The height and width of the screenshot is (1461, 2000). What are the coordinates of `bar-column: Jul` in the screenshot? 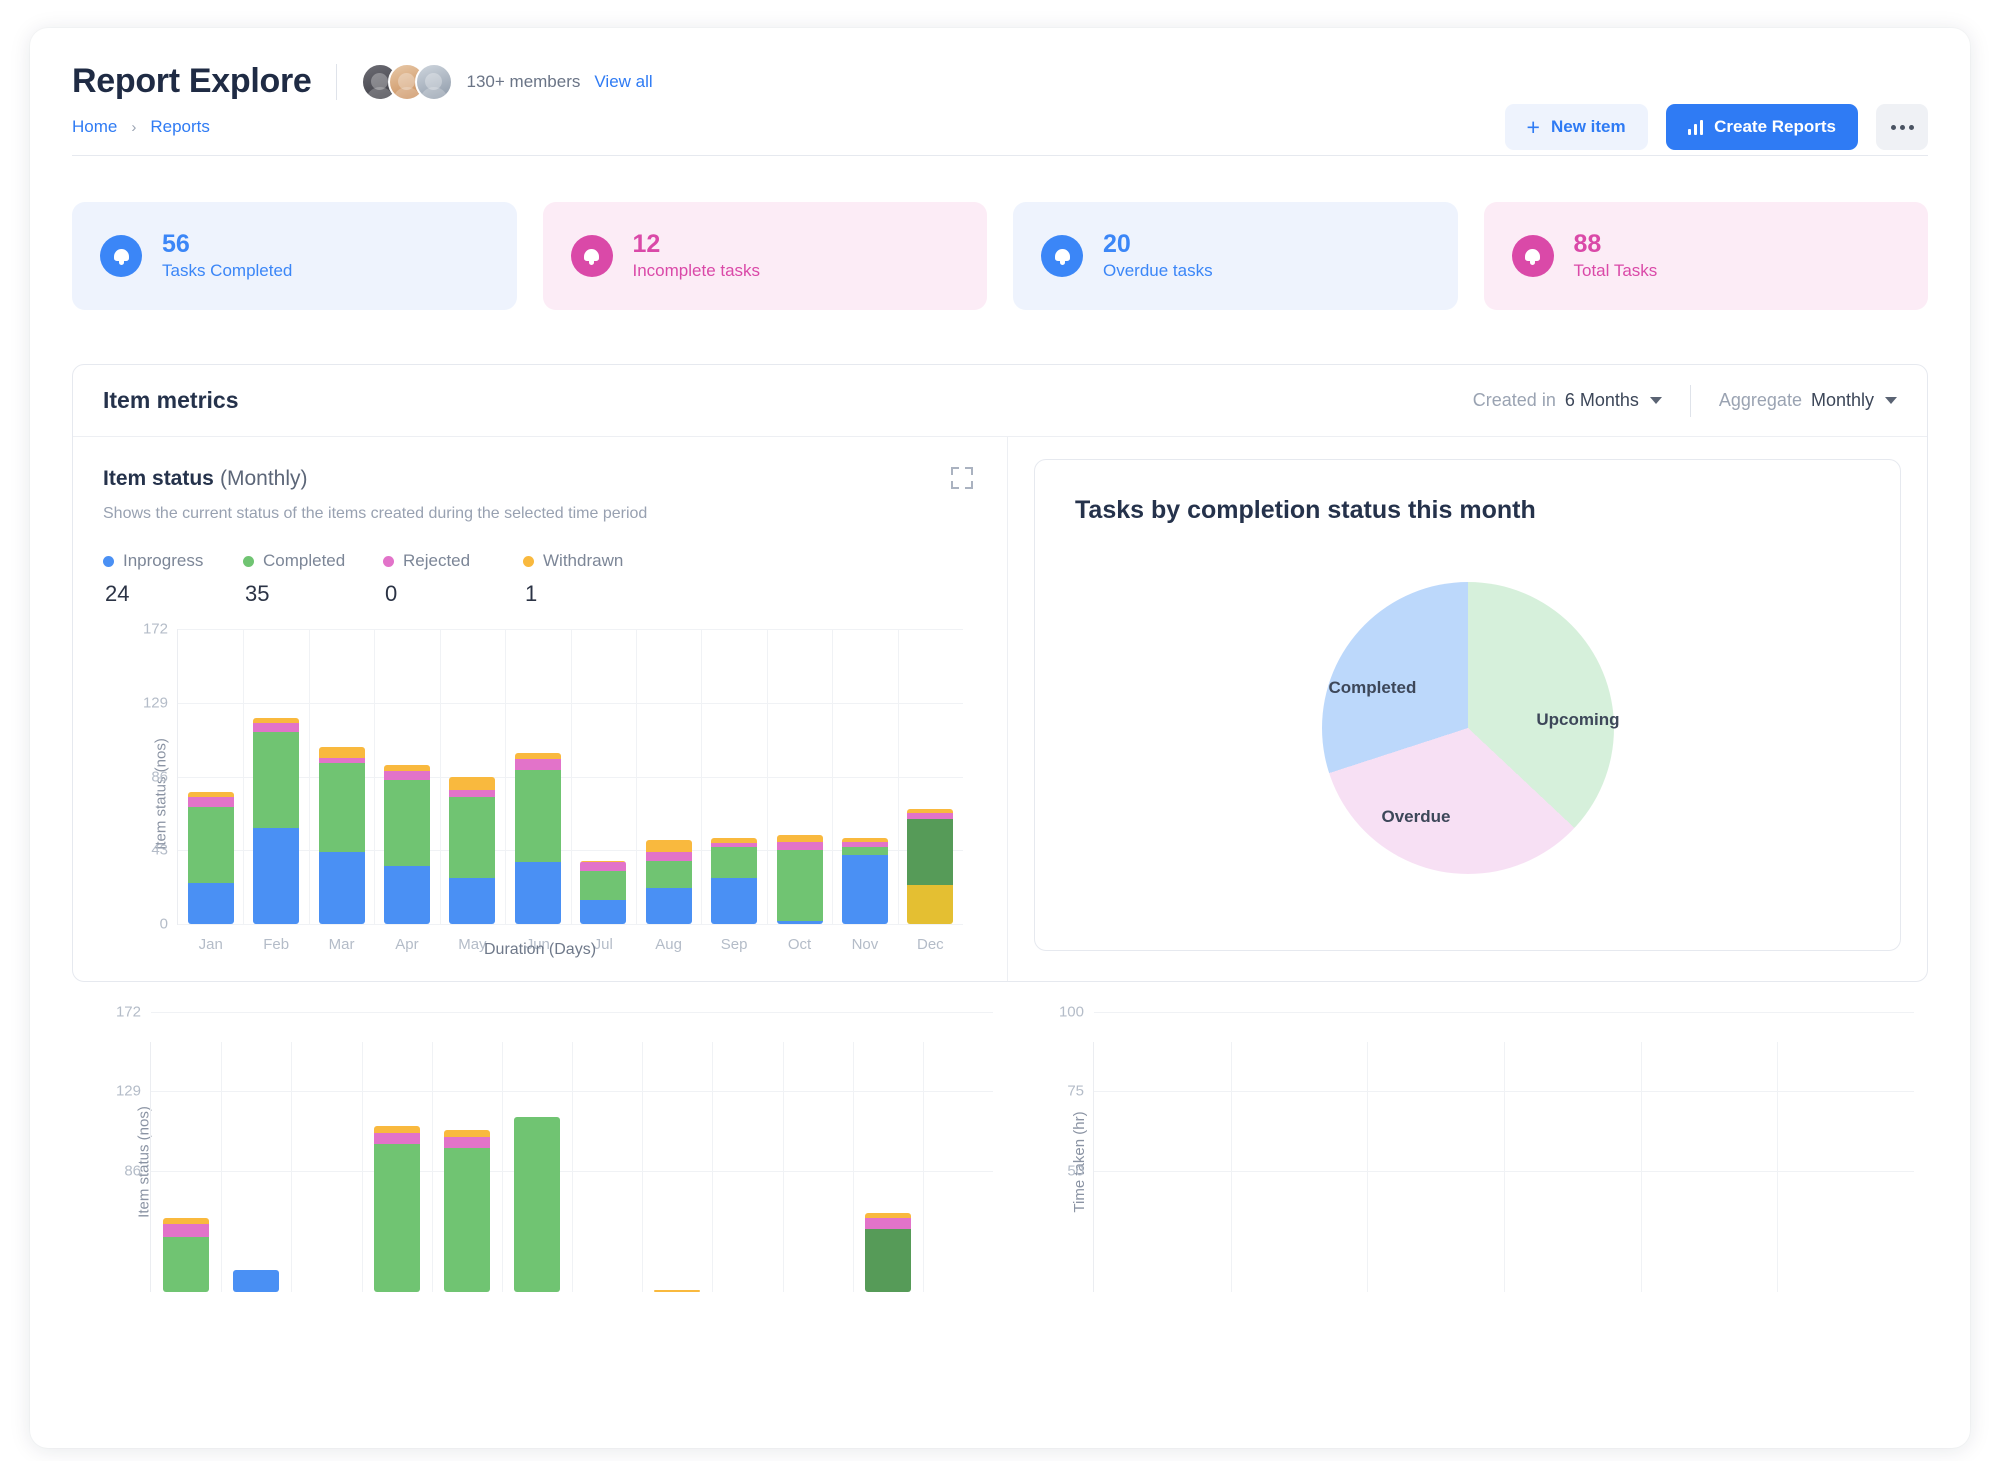 It's located at (603, 791).